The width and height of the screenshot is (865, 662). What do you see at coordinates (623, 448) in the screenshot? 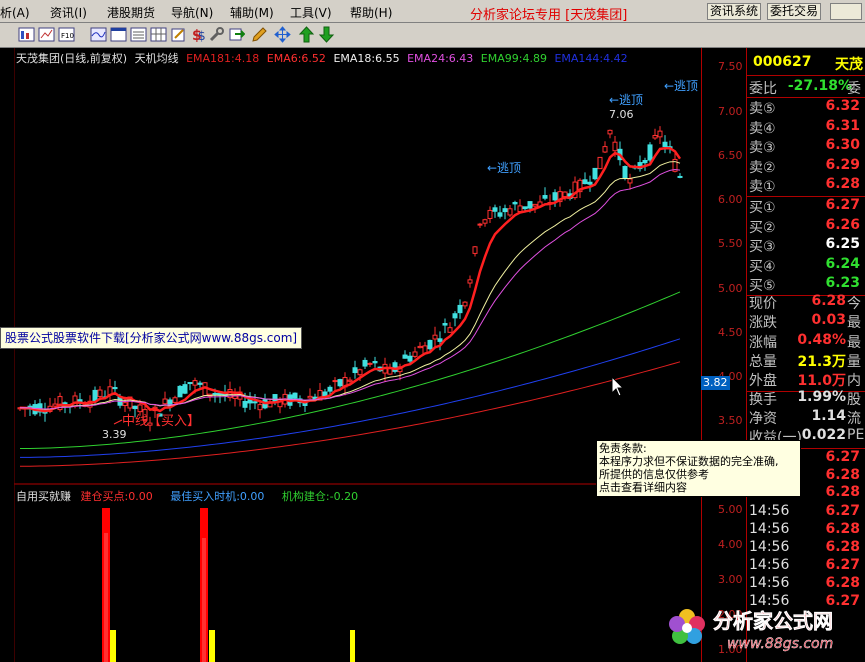
I see `disclaimer-title: 免责条款:` at bounding box center [623, 448].